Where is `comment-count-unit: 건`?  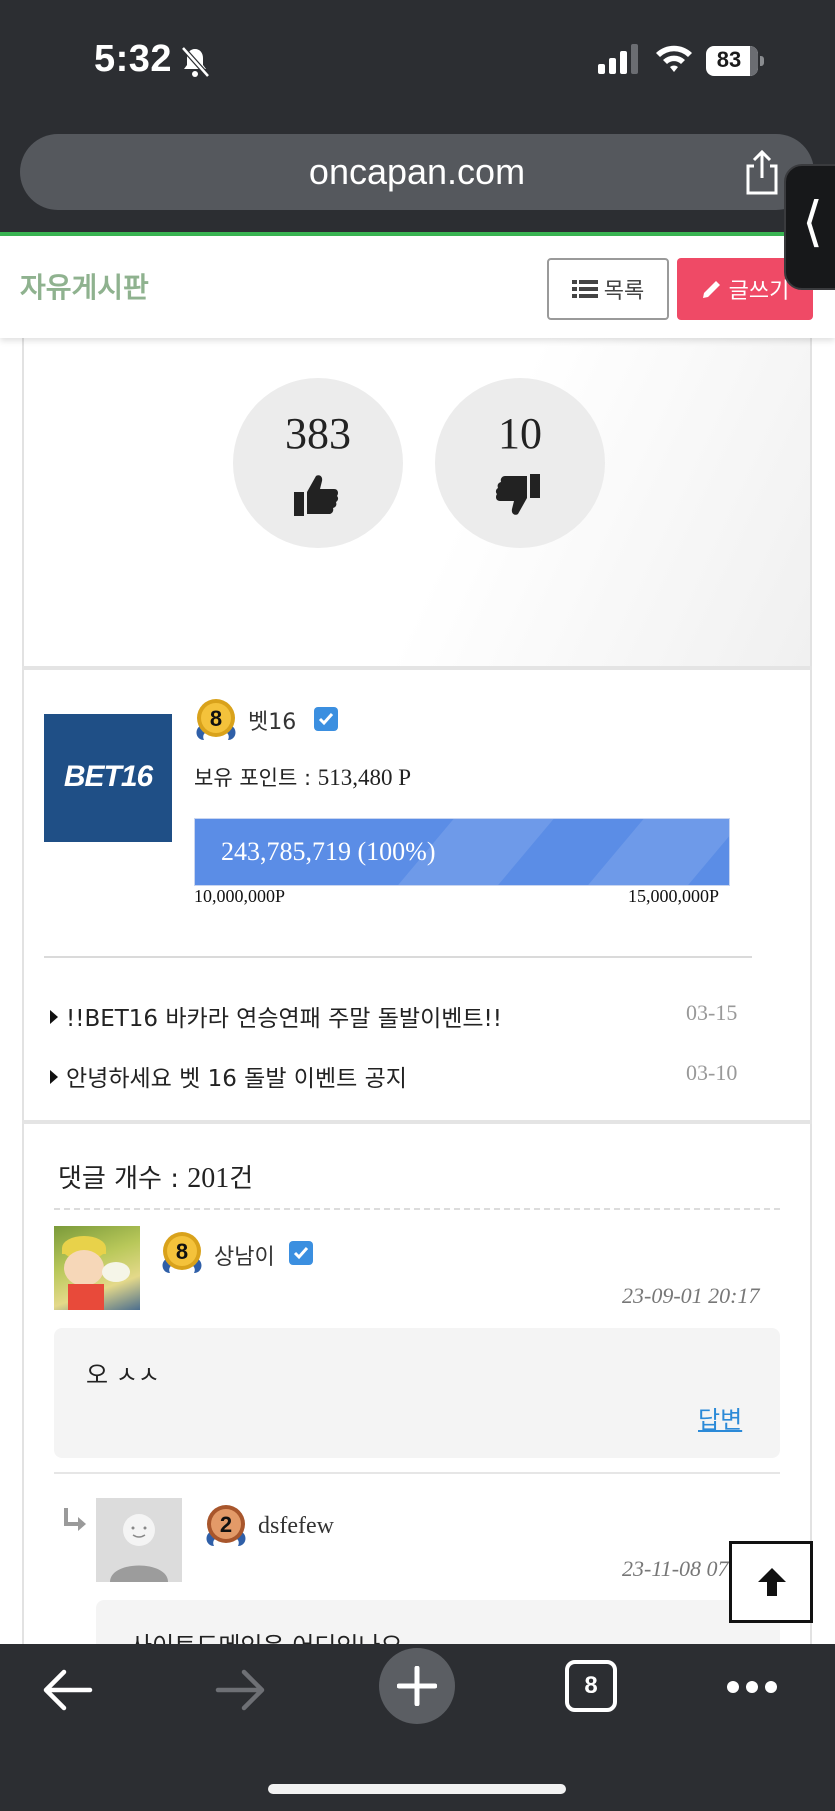 comment-count-unit: 건 is located at coordinates (241, 1179).